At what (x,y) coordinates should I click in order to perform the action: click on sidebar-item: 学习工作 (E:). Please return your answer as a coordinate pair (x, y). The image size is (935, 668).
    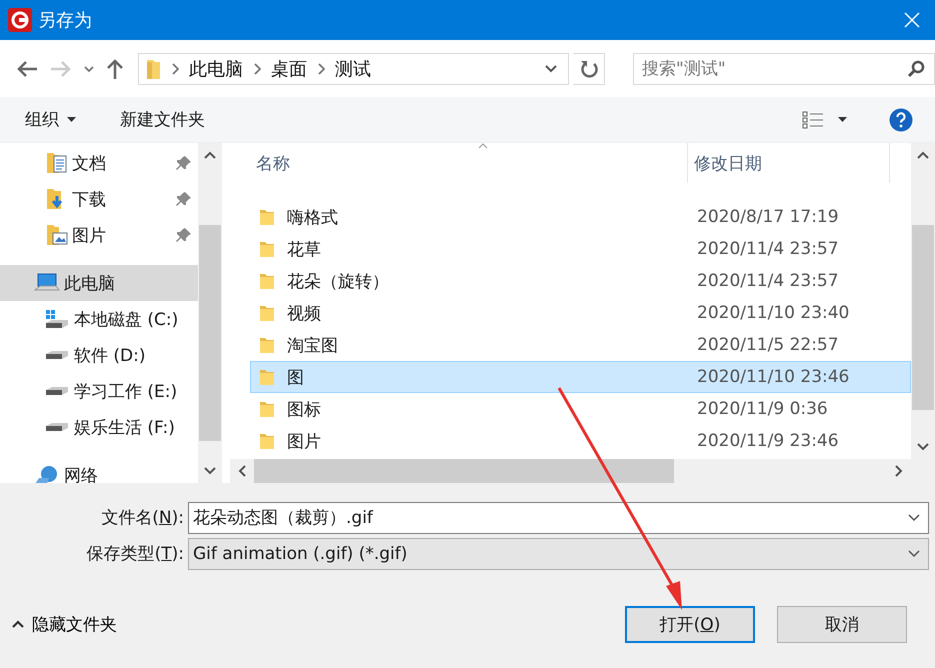
    Looking at the image, I should click on (99, 391).